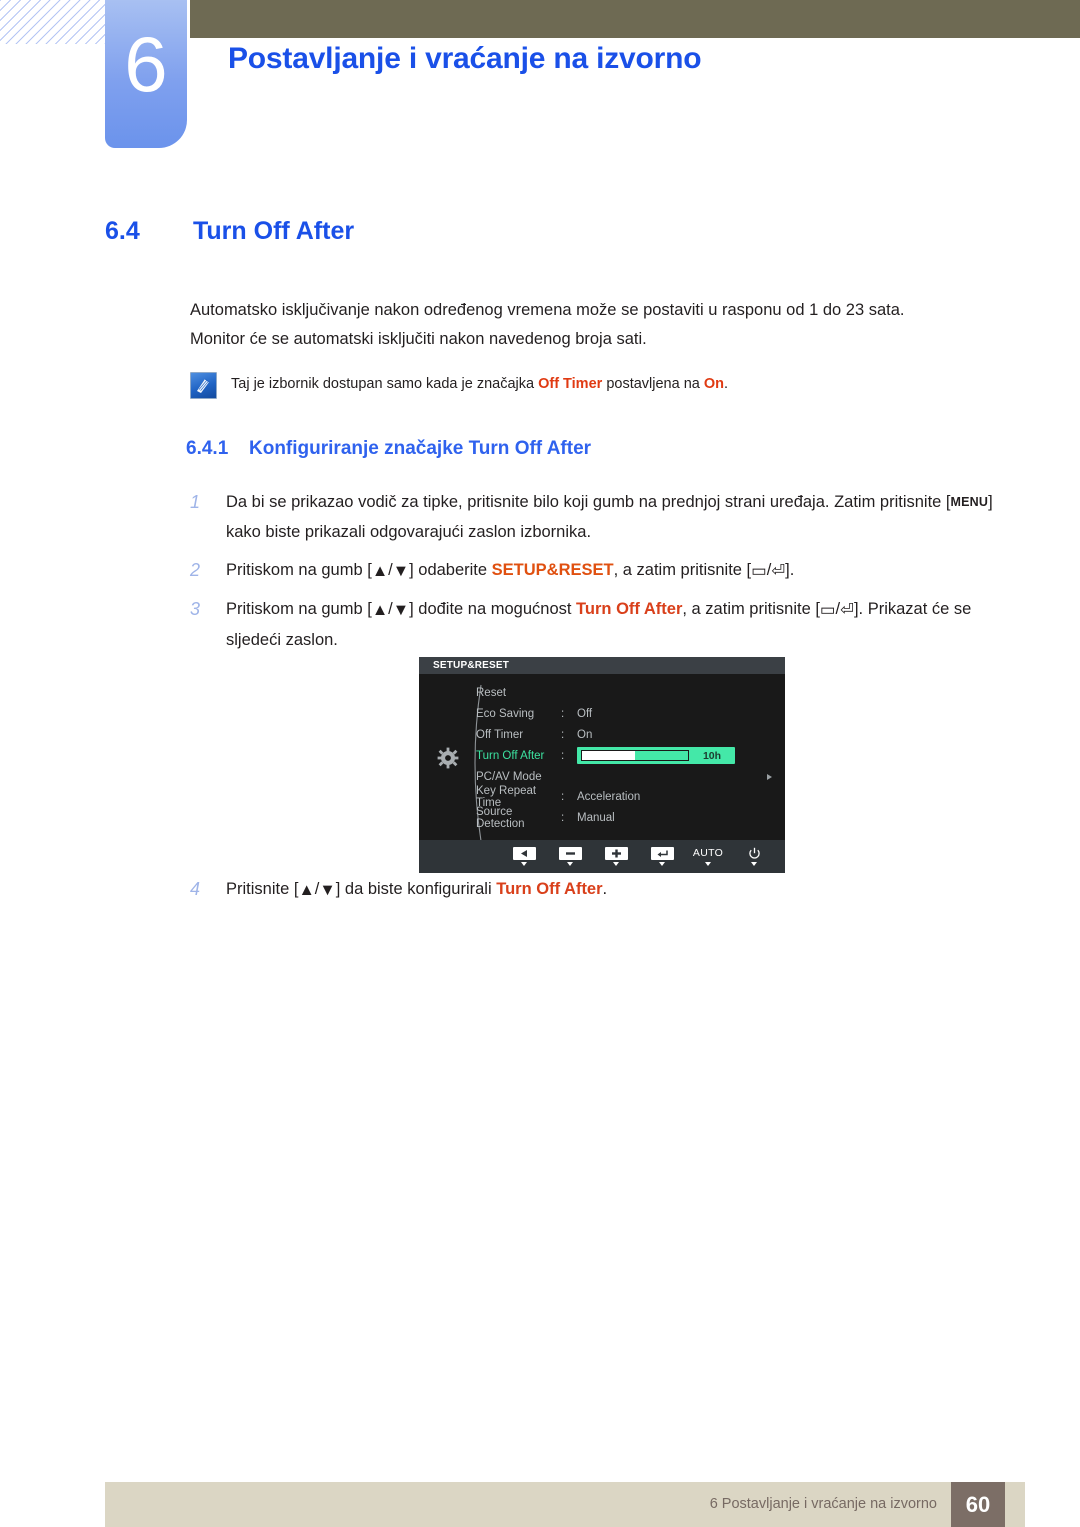  I want to click on power-button, so click(754, 856).